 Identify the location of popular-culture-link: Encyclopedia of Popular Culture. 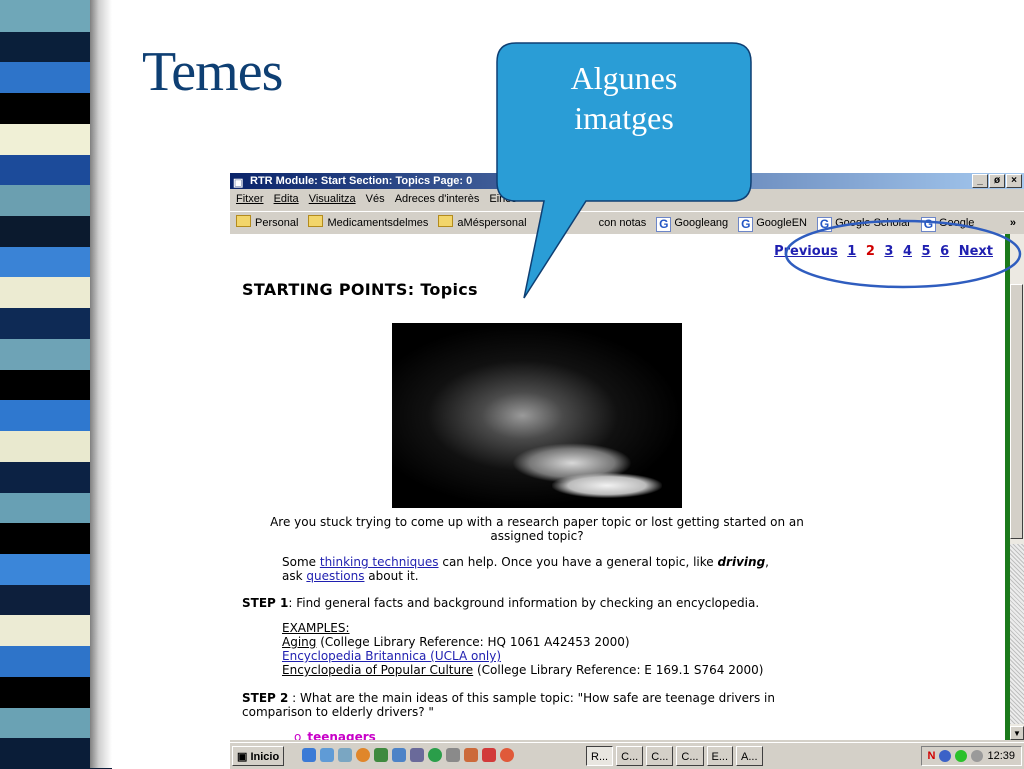
(377, 670).